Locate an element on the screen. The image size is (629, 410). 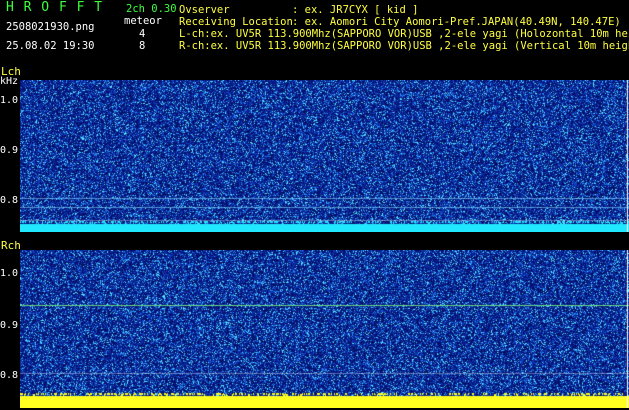
rch-y-label-0-9: 0.9 is located at coordinates (9, 325).